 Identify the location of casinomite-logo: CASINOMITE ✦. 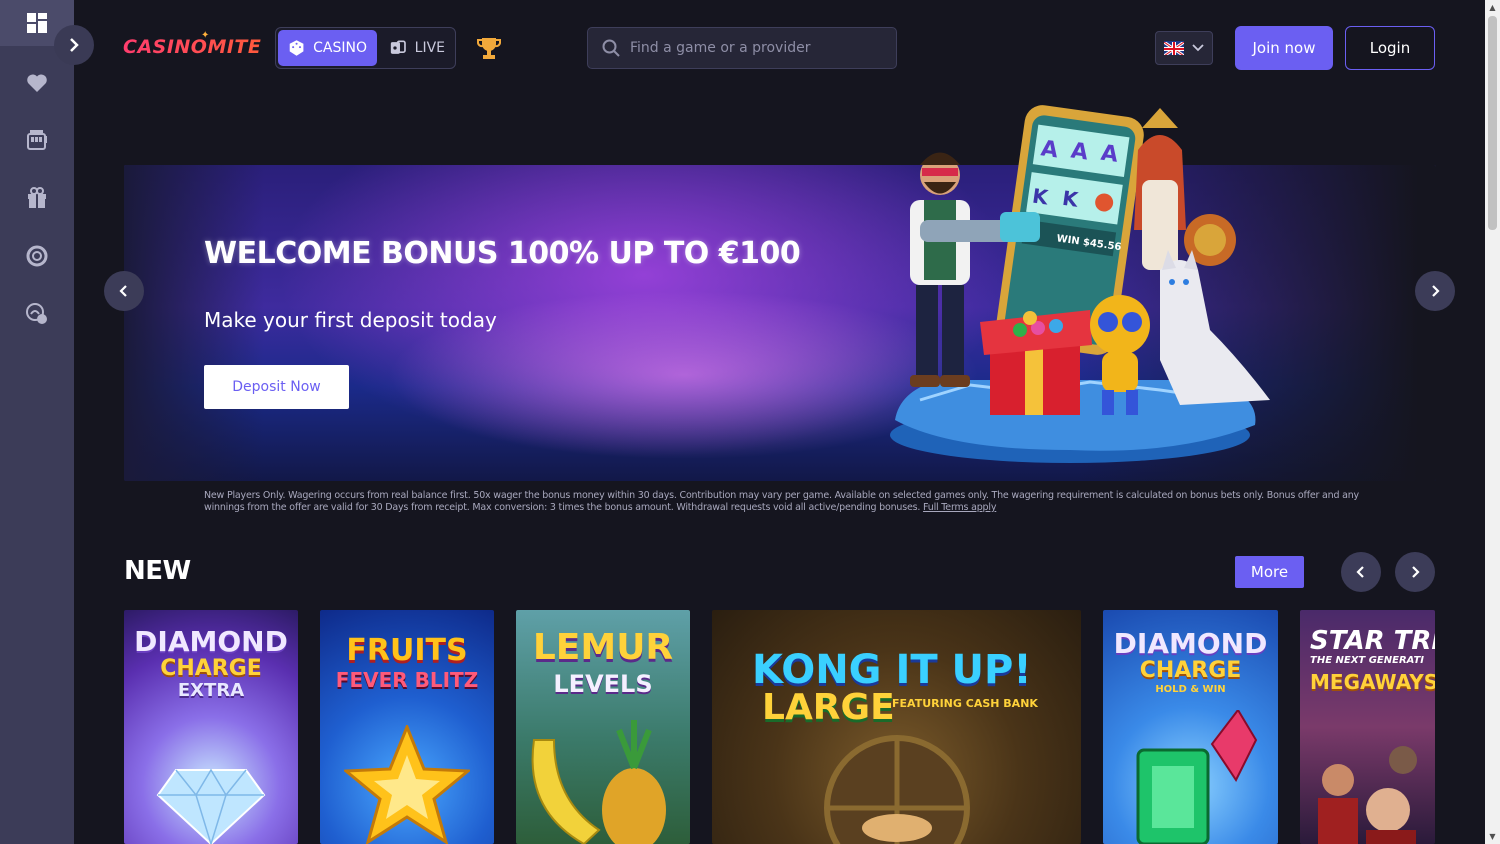
(192, 48).